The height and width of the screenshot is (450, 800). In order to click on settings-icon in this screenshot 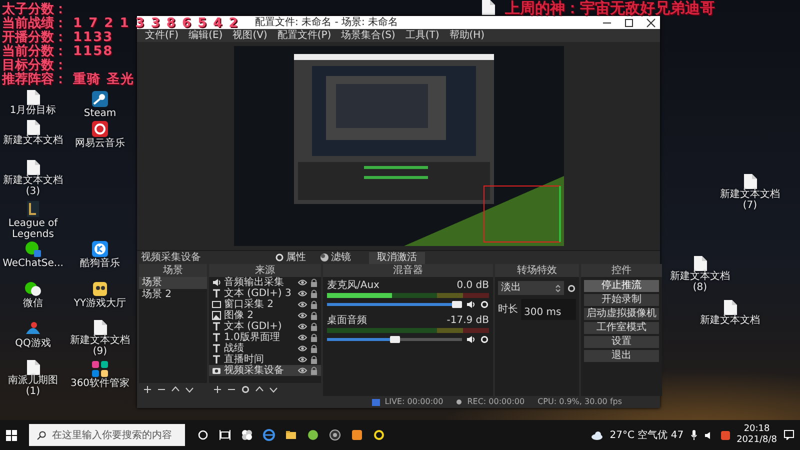, I will do `click(245, 389)`.